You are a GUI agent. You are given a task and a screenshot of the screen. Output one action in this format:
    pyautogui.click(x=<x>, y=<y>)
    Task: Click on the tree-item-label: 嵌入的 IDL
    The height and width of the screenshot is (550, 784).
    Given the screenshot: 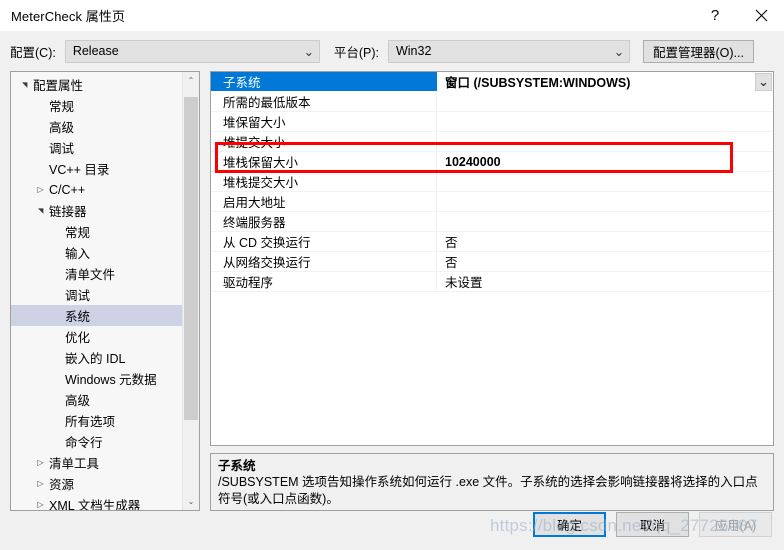 What is the action you would take?
    pyautogui.click(x=95, y=359)
    